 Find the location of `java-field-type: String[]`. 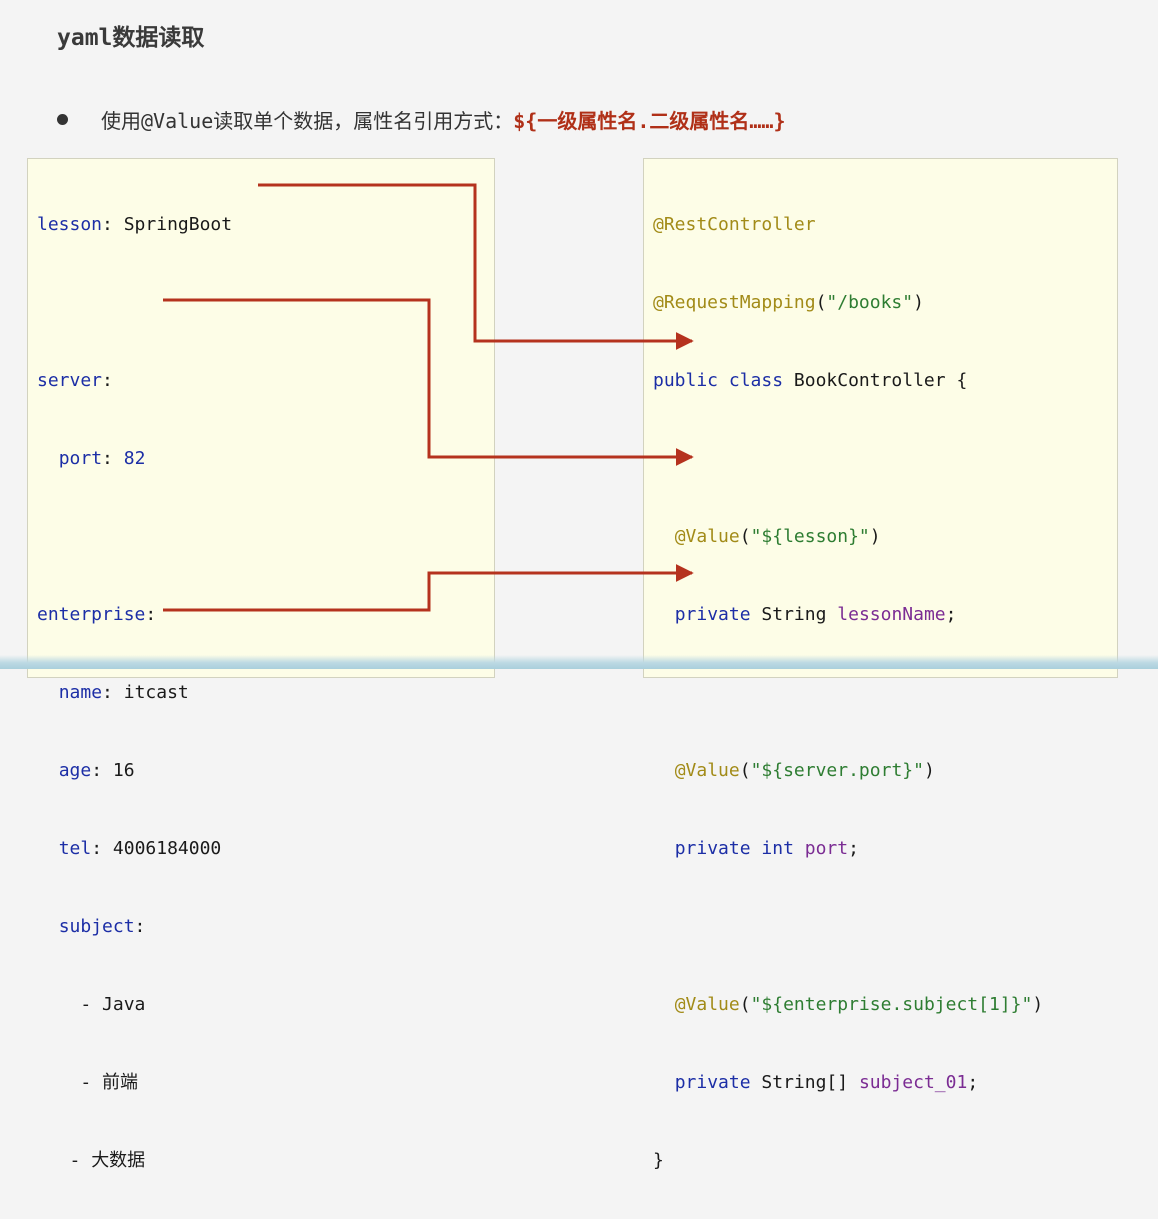

java-field-type: String[] is located at coordinates (805, 1082).